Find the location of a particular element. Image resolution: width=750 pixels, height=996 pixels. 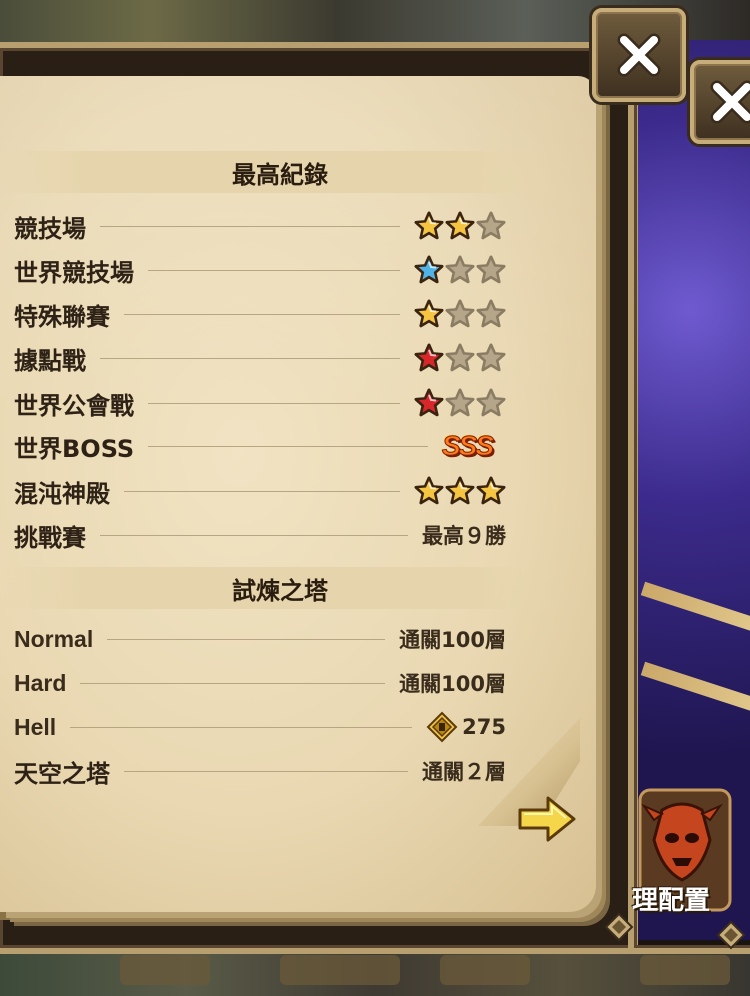

row-label: Hell is located at coordinates (35, 726).